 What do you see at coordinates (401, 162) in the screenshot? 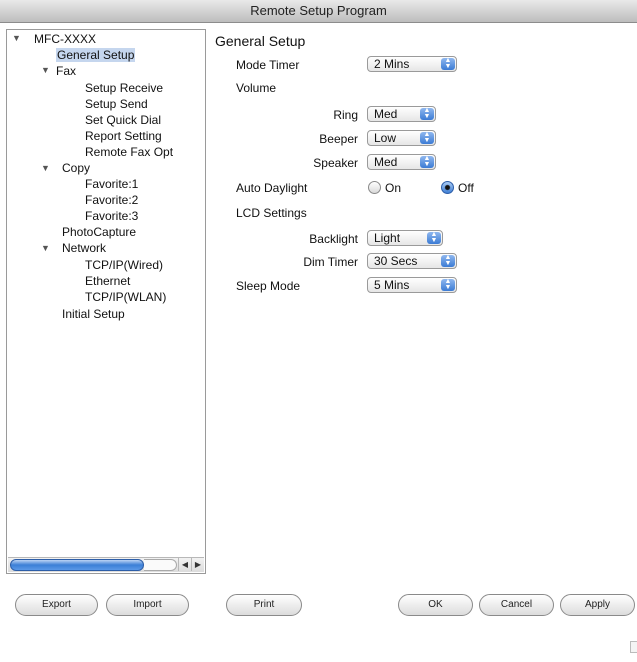
I see `speaker-popup: Med ▲ ▼` at bounding box center [401, 162].